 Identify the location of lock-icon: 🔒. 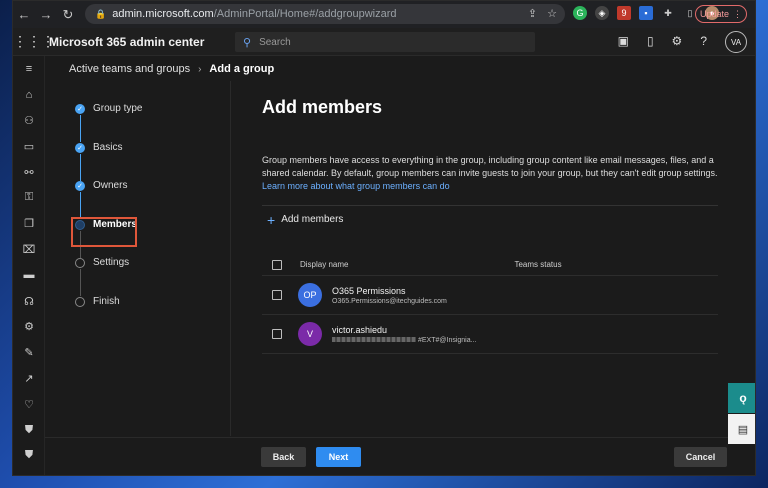
(101, 13).